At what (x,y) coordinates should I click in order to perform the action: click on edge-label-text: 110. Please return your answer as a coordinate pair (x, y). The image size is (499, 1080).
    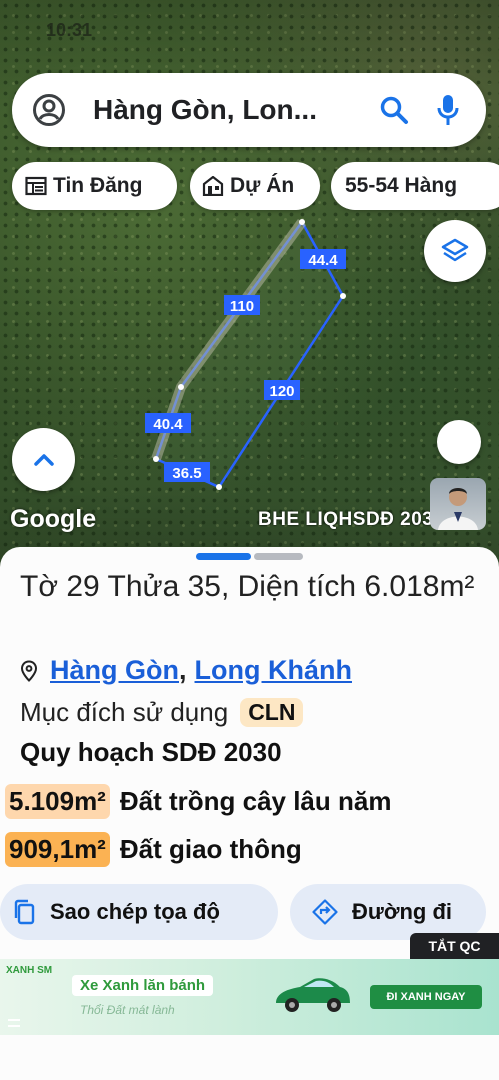
    Looking at the image, I should click on (242, 306).